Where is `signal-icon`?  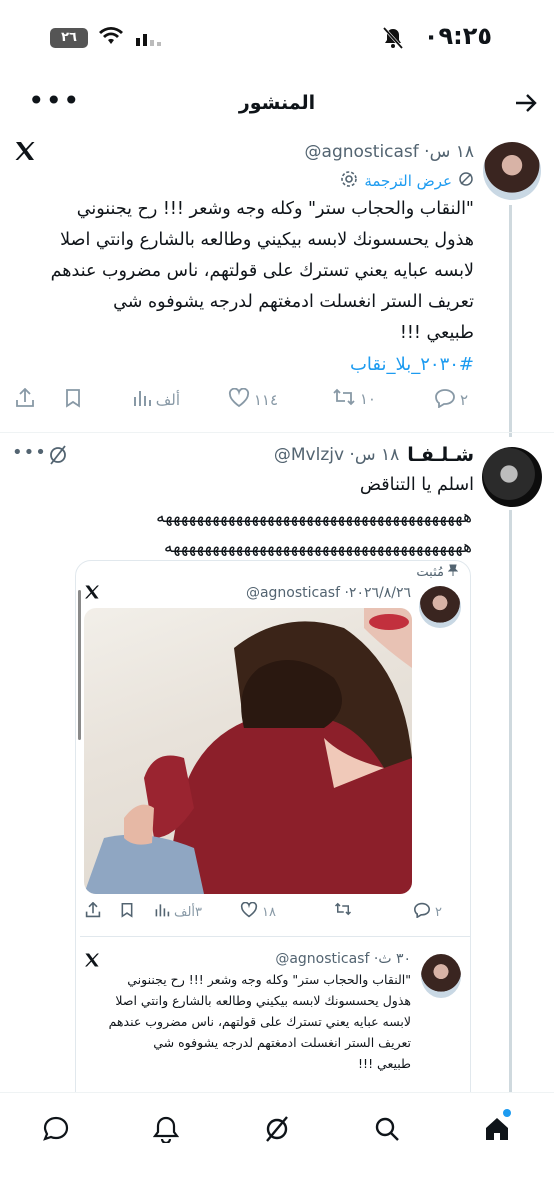 signal-icon is located at coordinates (148, 40).